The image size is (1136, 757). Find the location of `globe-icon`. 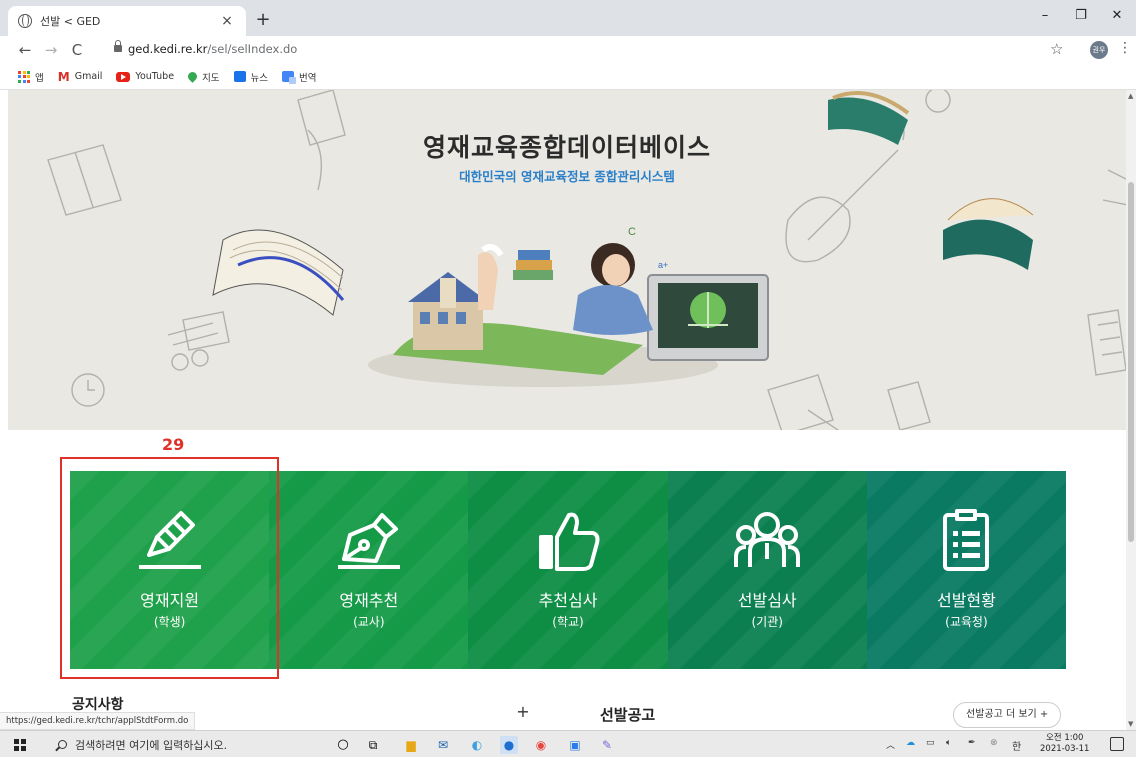

globe-icon is located at coordinates (25, 21).